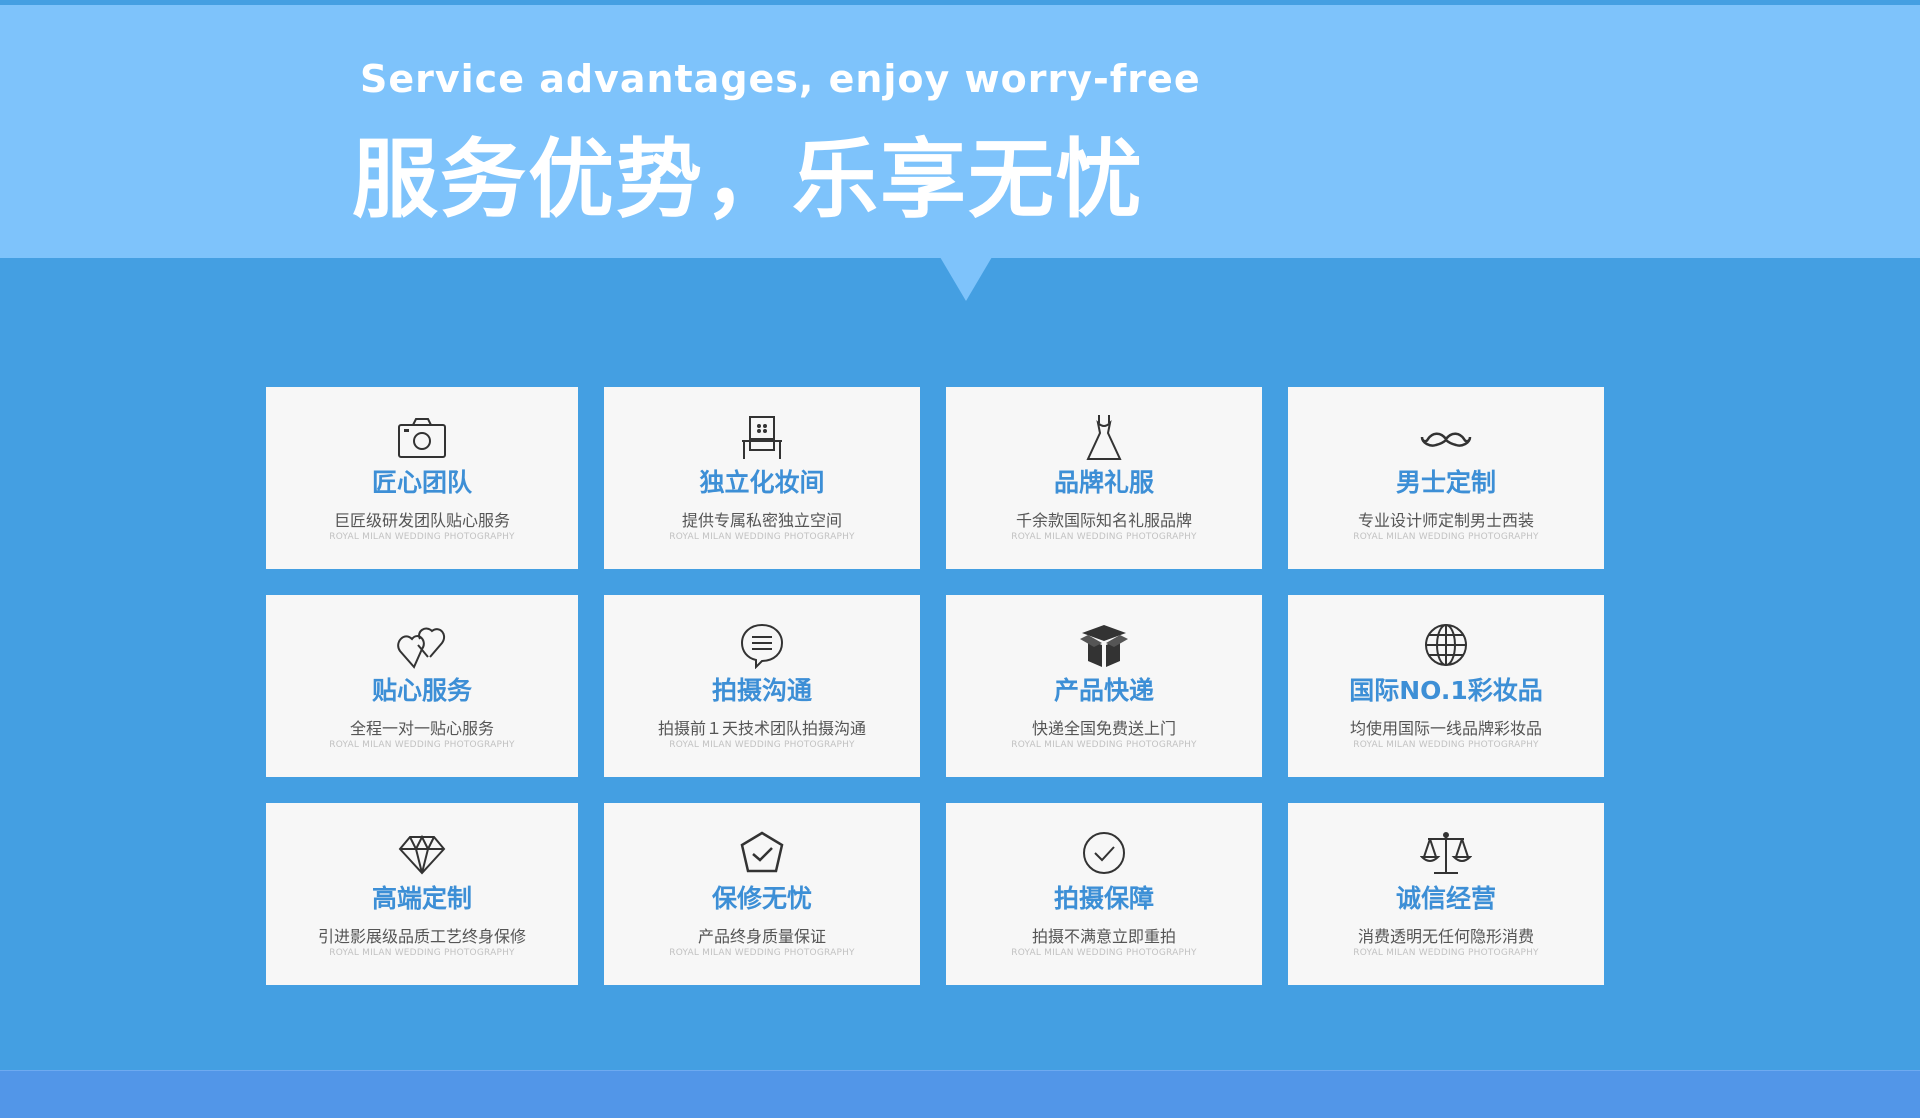 The height and width of the screenshot is (1118, 1920). What do you see at coordinates (1445, 728) in the screenshot?
I see `card-description: 均使用国际一线品牌彩妆品` at bounding box center [1445, 728].